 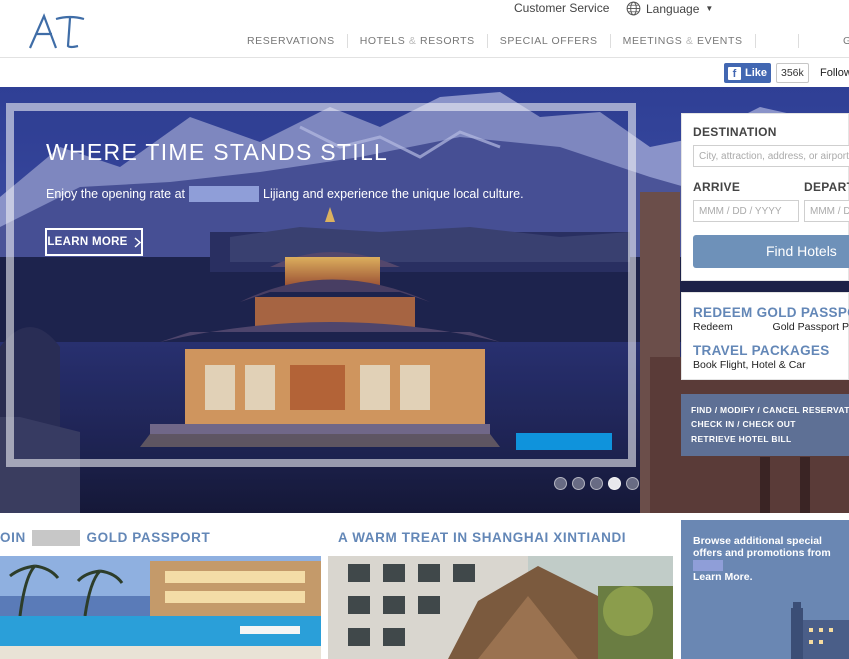 I want to click on travel-packages-subtitle: Book Flight, Hotel & Car, so click(x=749, y=365).